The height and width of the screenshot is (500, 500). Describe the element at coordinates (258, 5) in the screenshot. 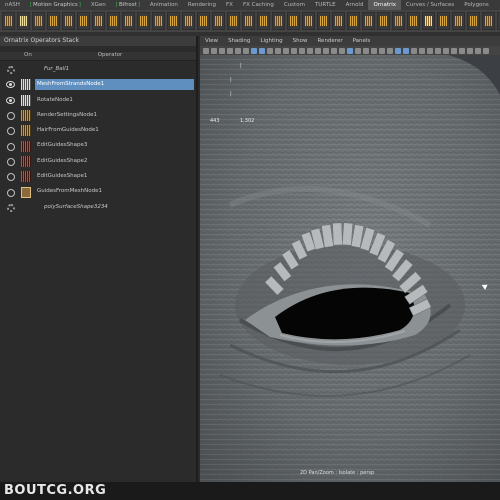

I see `shelf-tab: FX Caching` at that location.